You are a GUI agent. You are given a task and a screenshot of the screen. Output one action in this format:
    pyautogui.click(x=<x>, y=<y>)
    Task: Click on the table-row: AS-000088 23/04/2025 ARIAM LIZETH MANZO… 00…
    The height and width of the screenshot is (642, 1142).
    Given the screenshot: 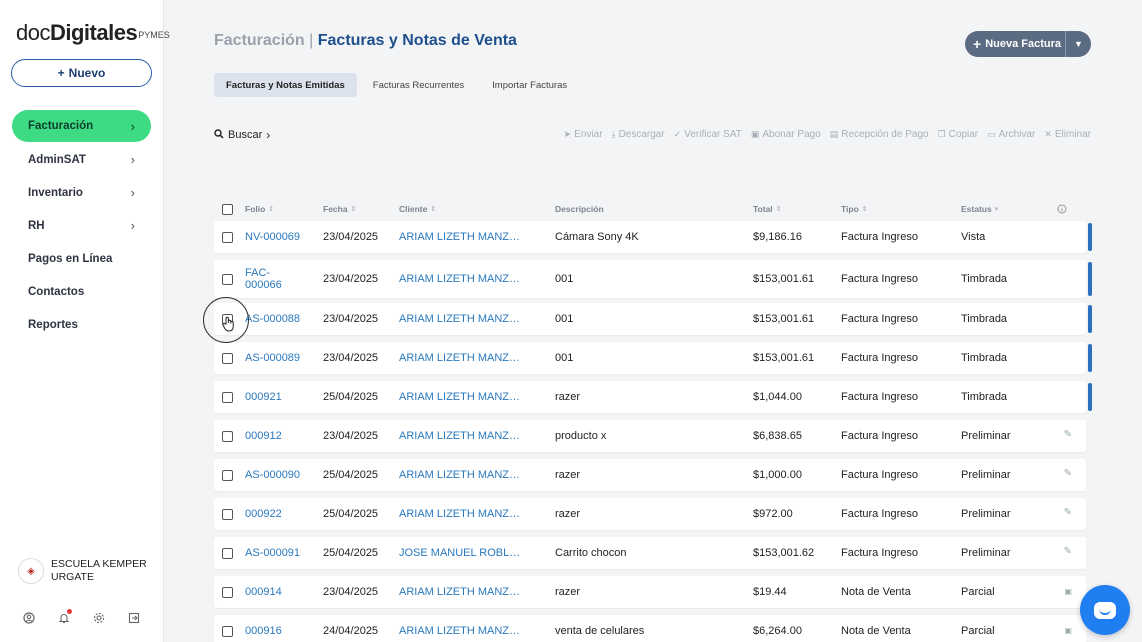 What is the action you would take?
    pyautogui.click(x=653, y=319)
    